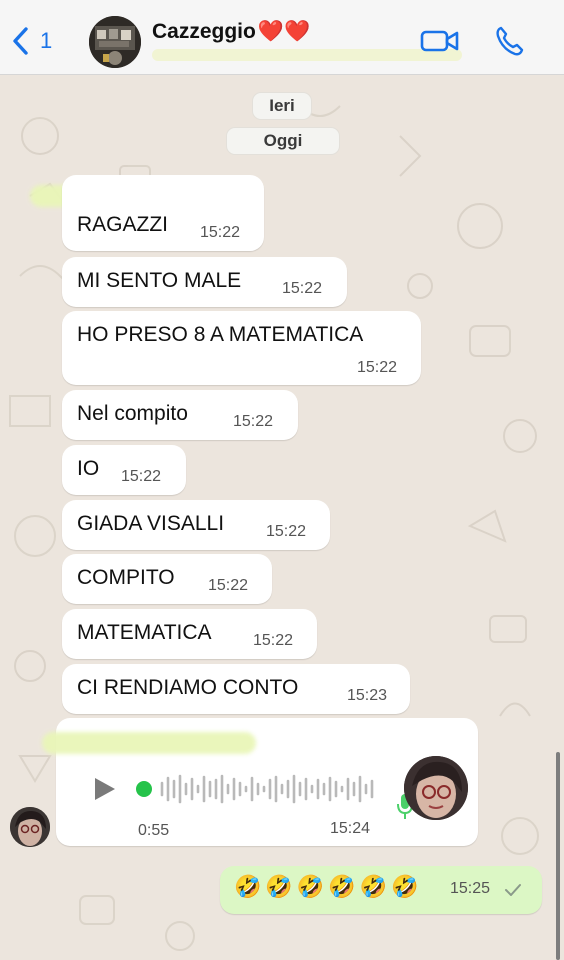  What do you see at coordinates (241, 348) in the screenshot?
I see `message-bubble: HO PRESO 8 A MATEMATICA 15:22` at bounding box center [241, 348].